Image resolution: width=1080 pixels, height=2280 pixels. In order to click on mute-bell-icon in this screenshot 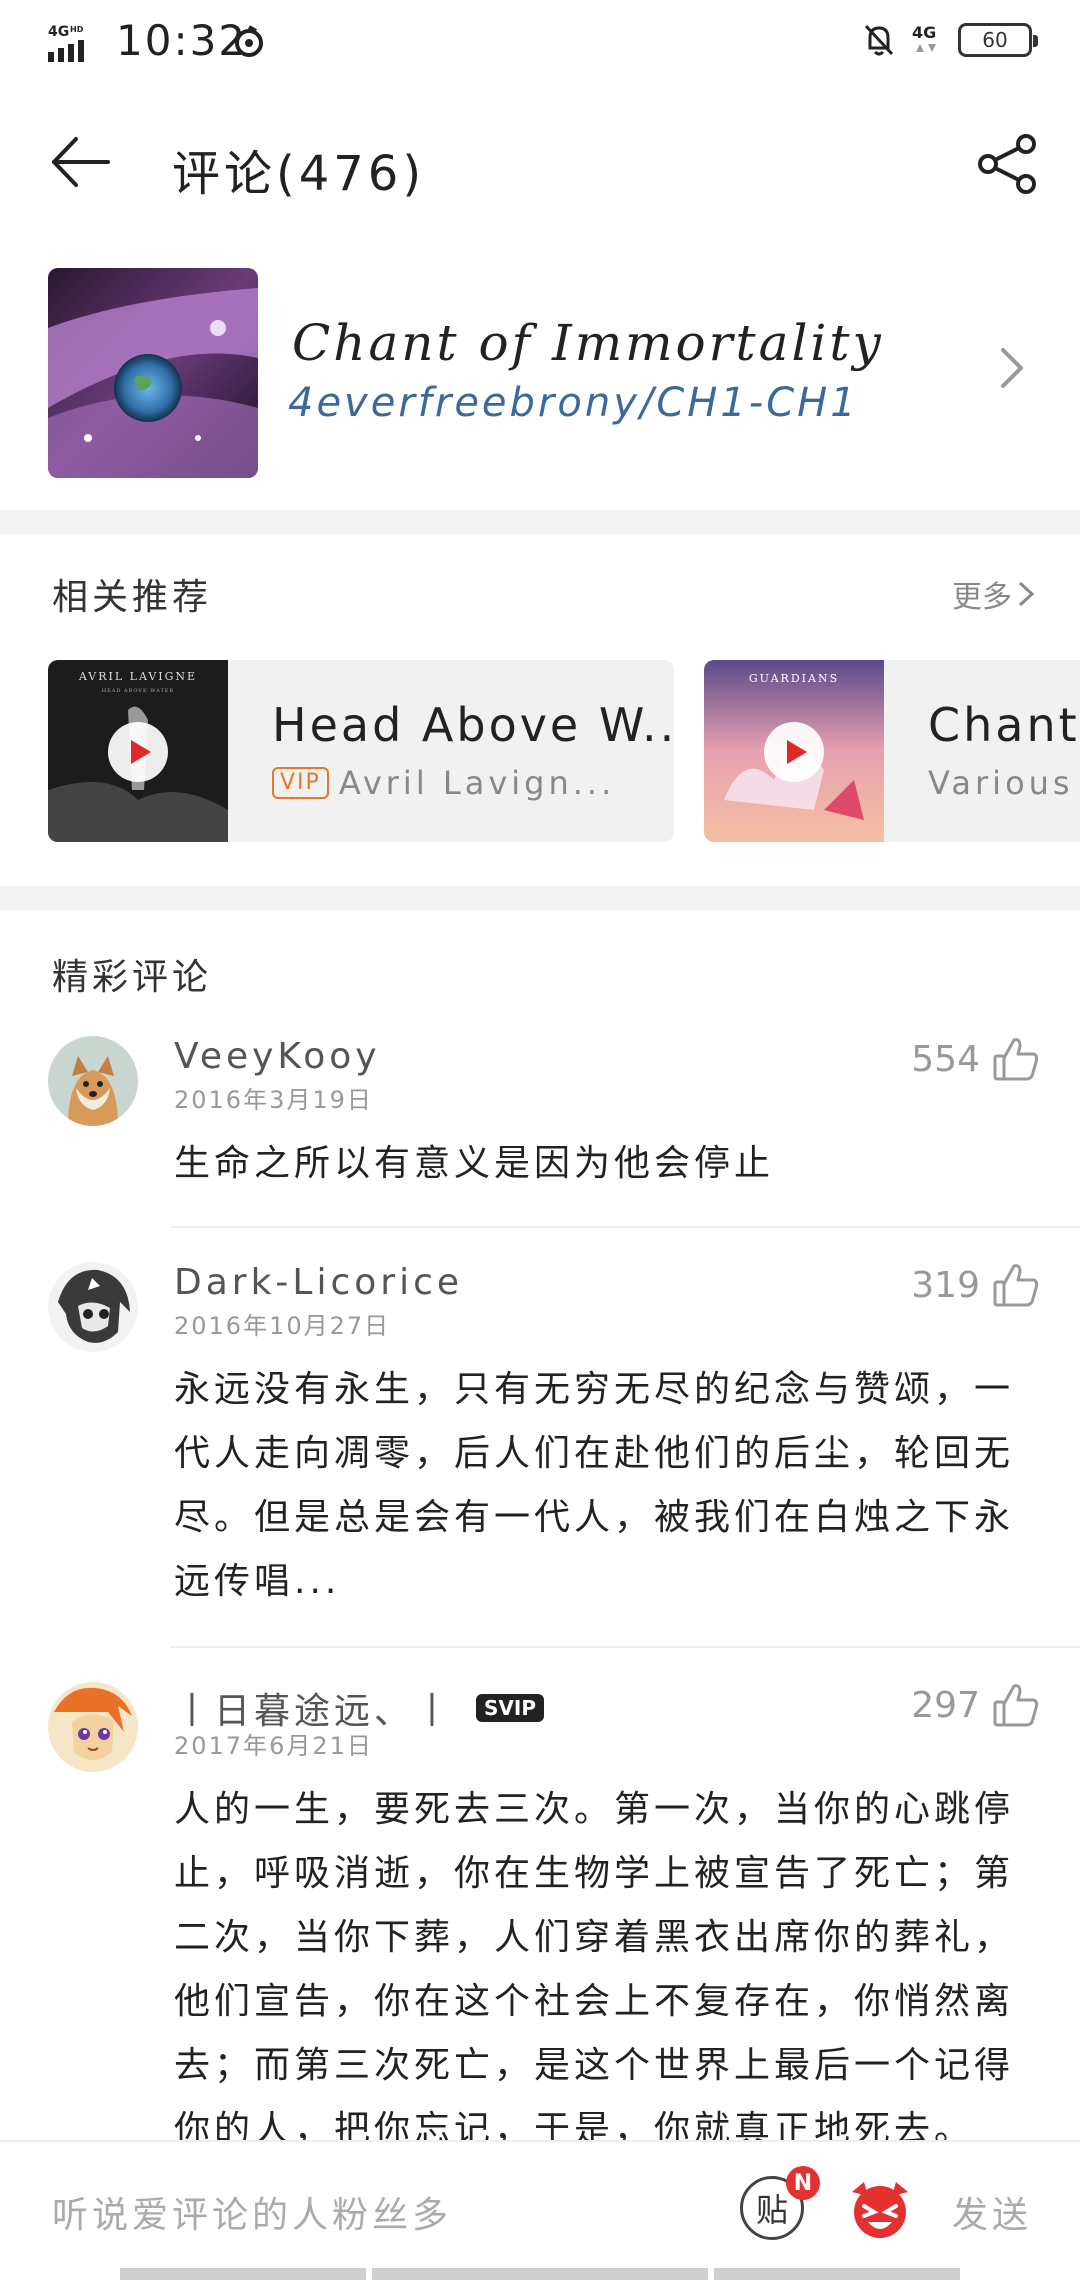, I will do `click(879, 40)`.